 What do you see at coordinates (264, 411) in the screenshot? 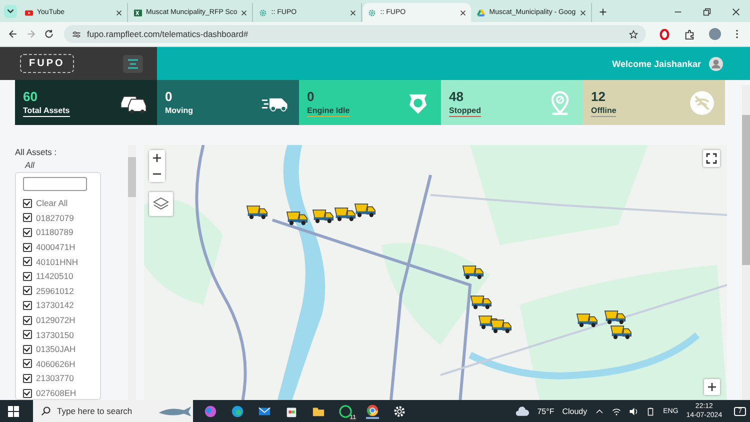
I see `mail-icon` at bounding box center [264, 411].